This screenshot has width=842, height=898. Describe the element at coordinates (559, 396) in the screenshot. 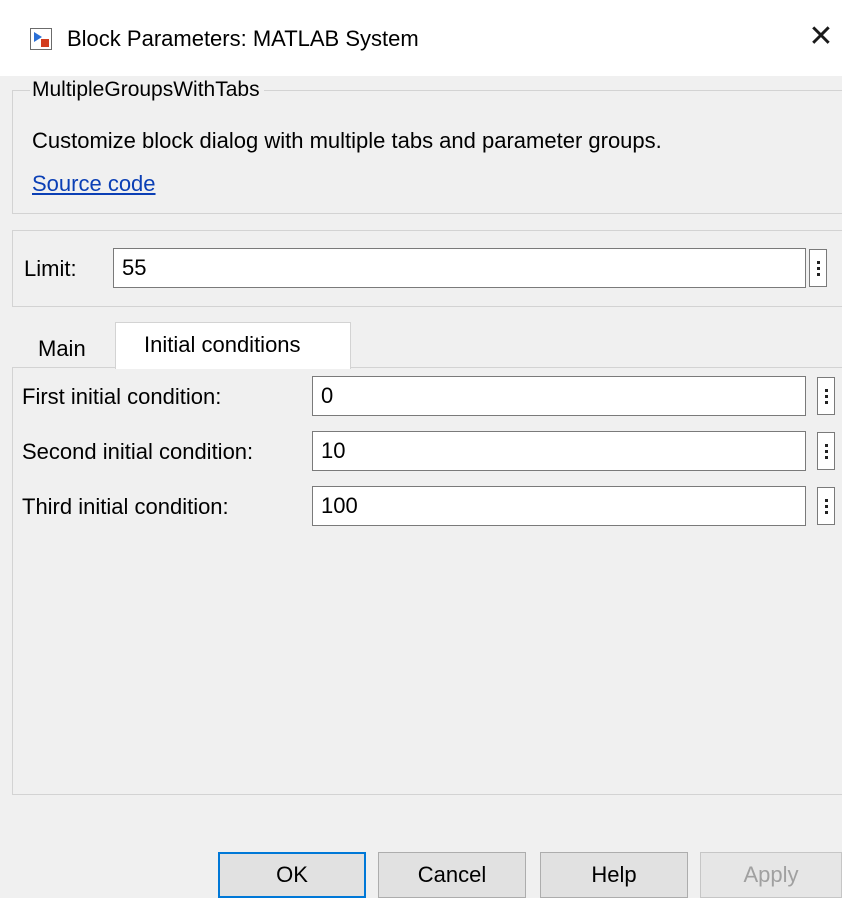

I see `first-initial-condition-input` at that location.